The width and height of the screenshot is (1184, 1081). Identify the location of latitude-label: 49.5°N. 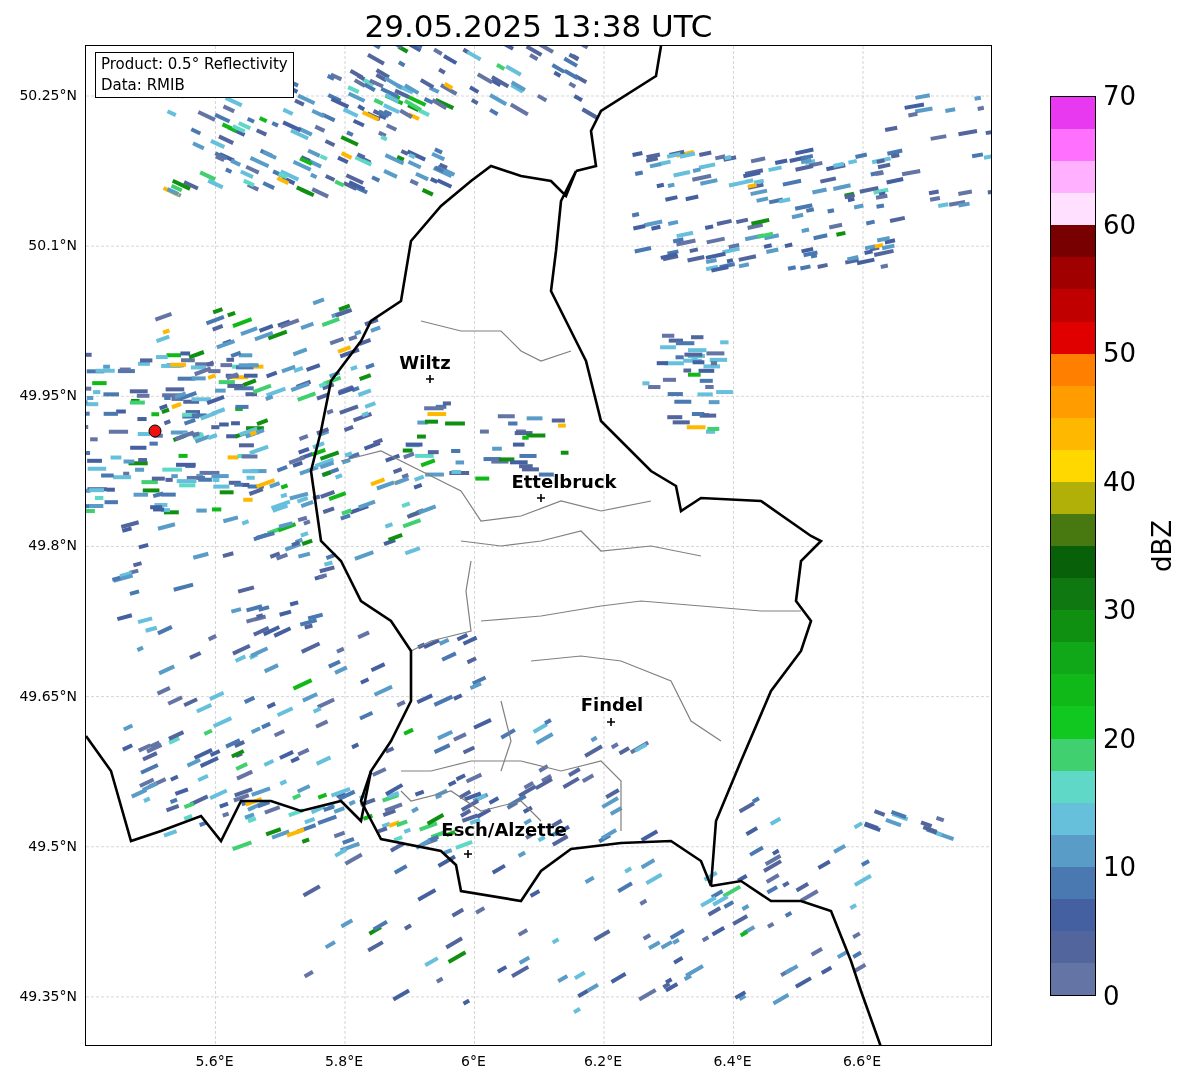
(52, 845).